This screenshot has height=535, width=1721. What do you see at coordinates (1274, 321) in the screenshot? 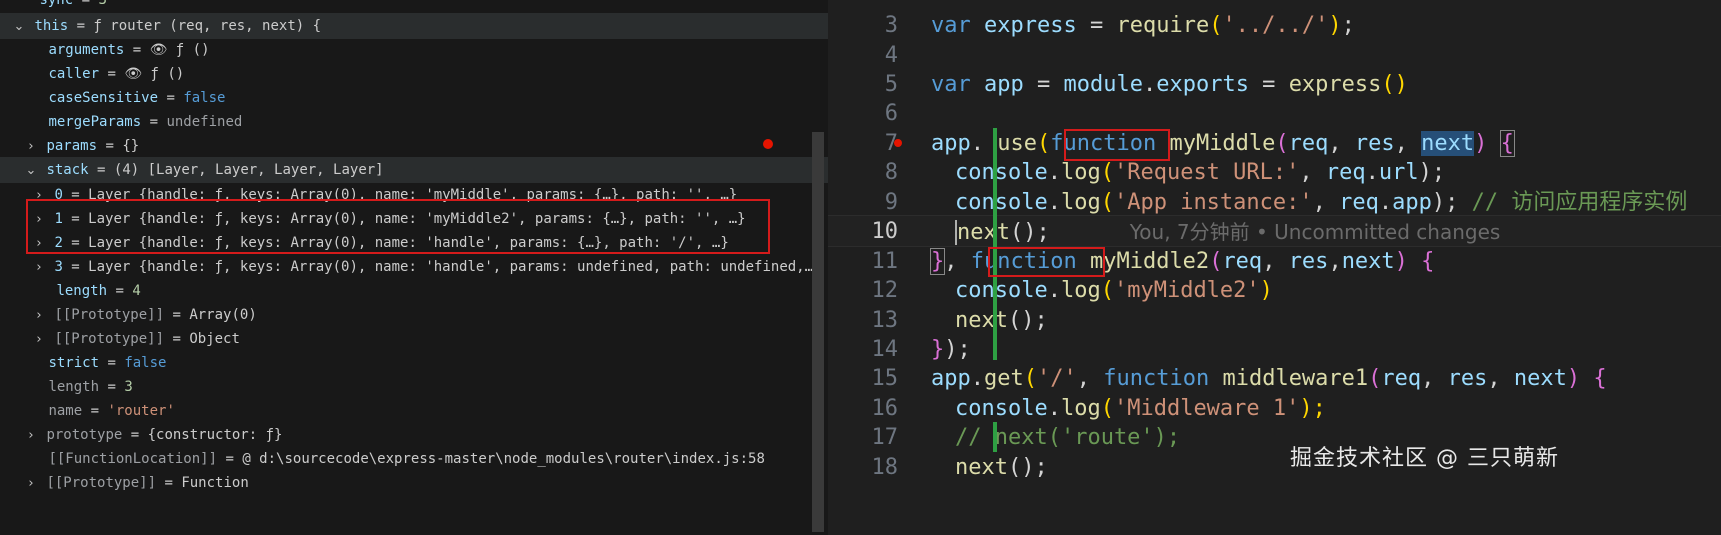
I see `code-line: 13 next();` at bounding box center [1274, 321].